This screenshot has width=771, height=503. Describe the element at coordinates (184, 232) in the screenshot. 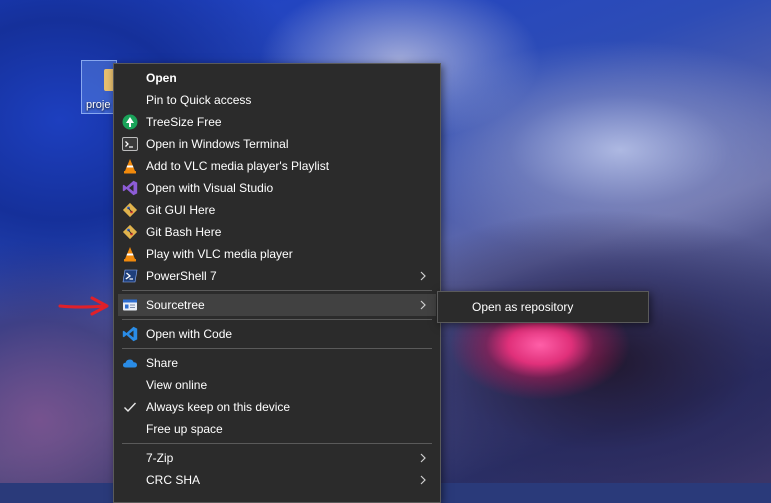

I see `menu-item-label: Git Bash Here` at that location.